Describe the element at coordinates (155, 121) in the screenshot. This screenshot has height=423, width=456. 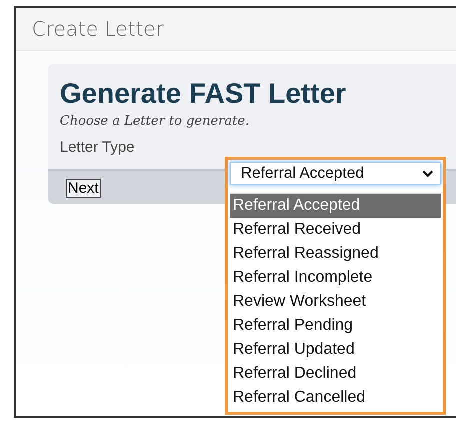
I see `form-subtitle: Choose a Letter to generate.` at that location.